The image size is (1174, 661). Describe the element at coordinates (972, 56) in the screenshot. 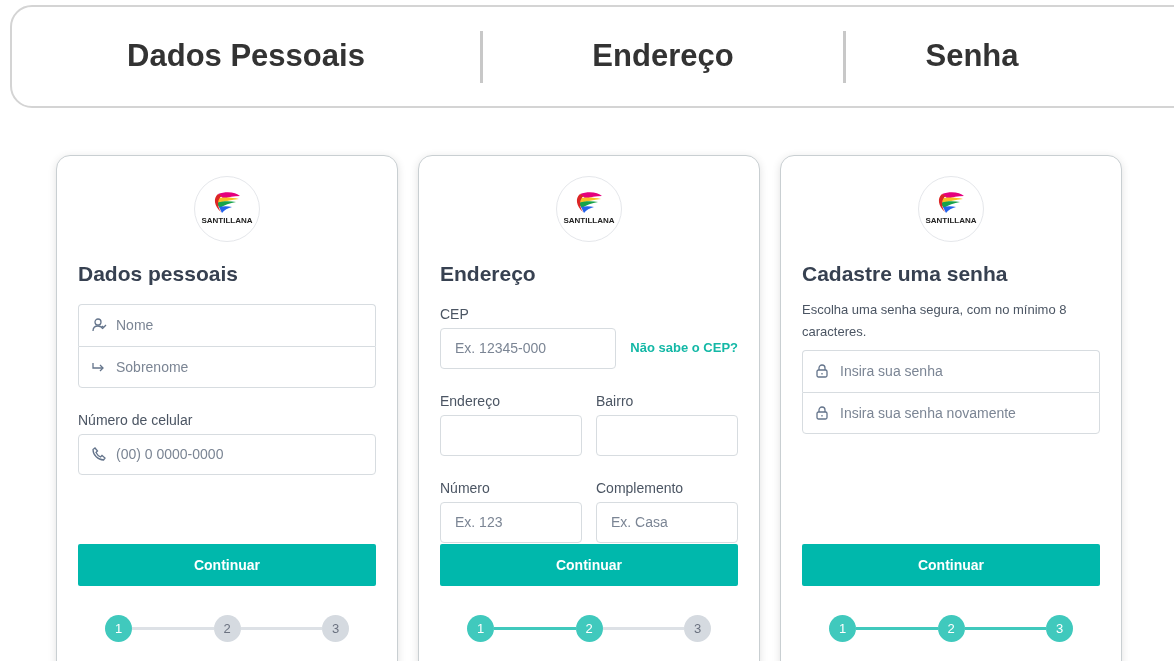

I see `header-step-label: Senha` at that location.